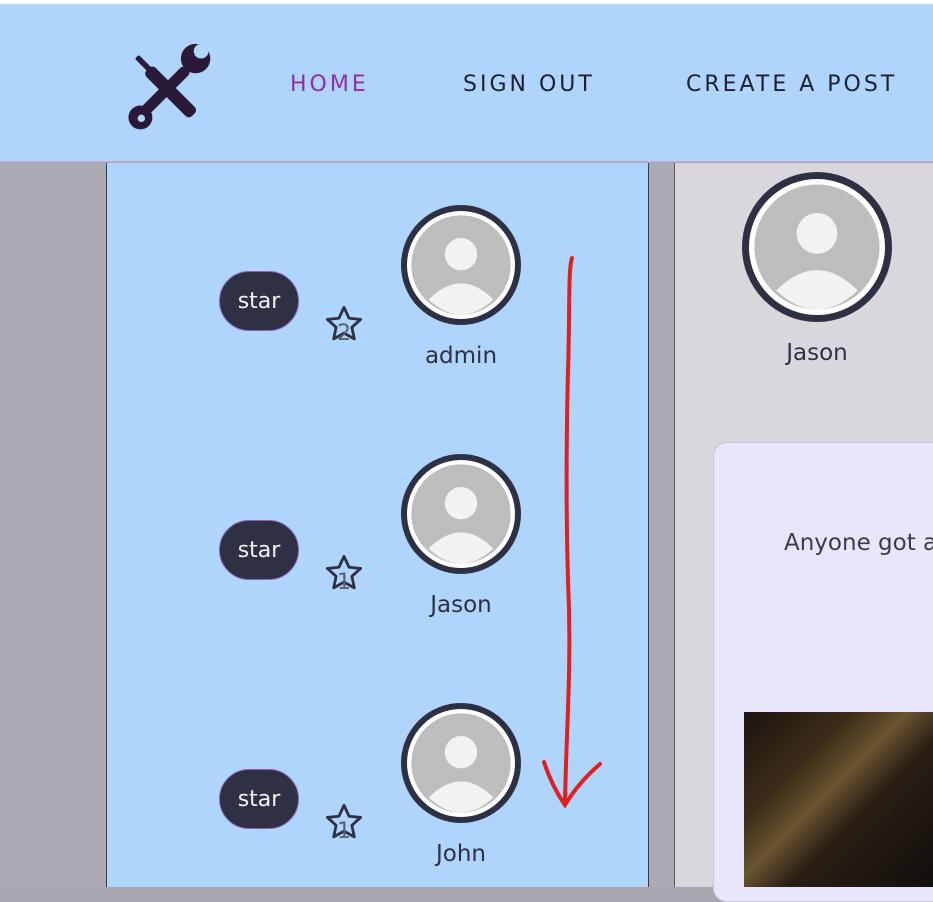 The image size is (933, 902). I want to click on post-author-avatar, so click(817, 247).